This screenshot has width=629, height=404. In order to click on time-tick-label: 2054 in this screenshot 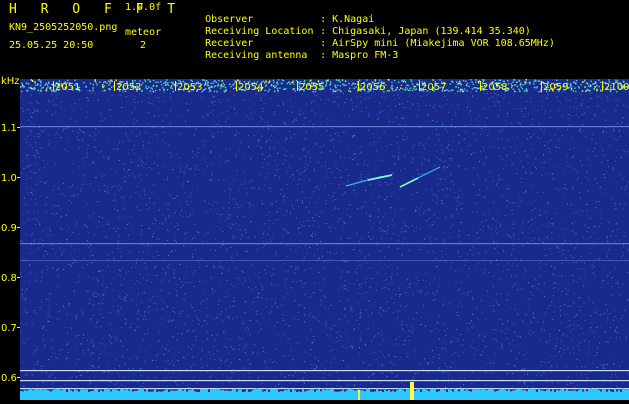, I will do `click(250, 87)`.